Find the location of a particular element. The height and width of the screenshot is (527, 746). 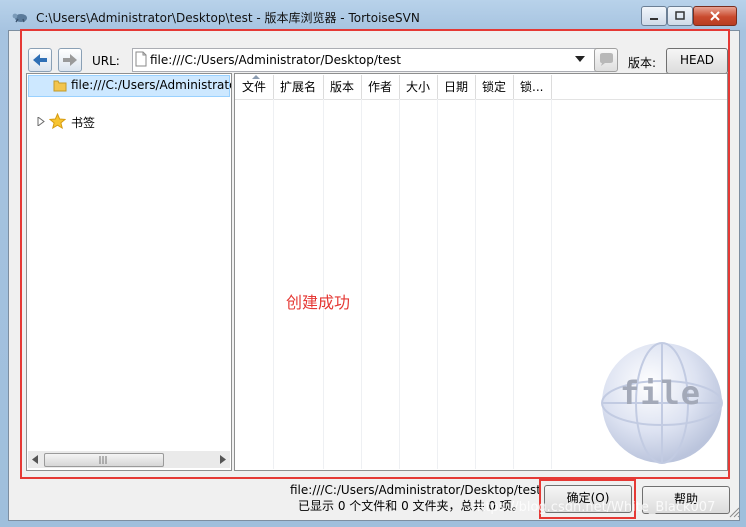

maximize-icon is located at coordinates (680, 15).